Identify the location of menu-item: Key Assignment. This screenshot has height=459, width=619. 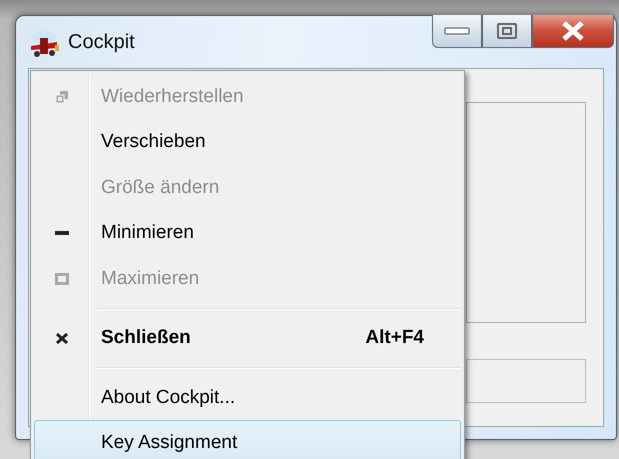
(247, 439).